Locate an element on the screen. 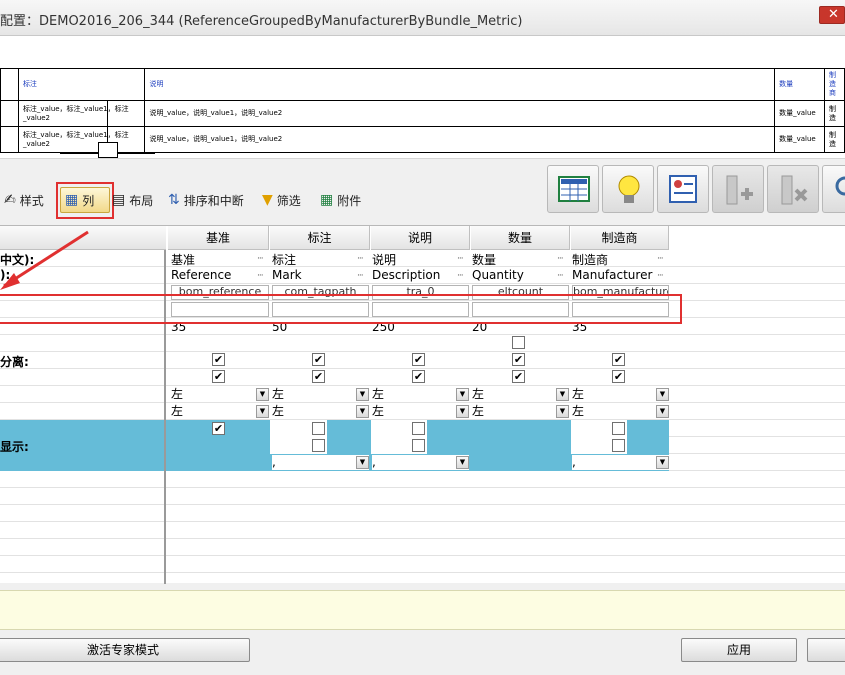 This screenshot has height=675, width=845. lightbulb-icon is located at coordinates (629, 189).